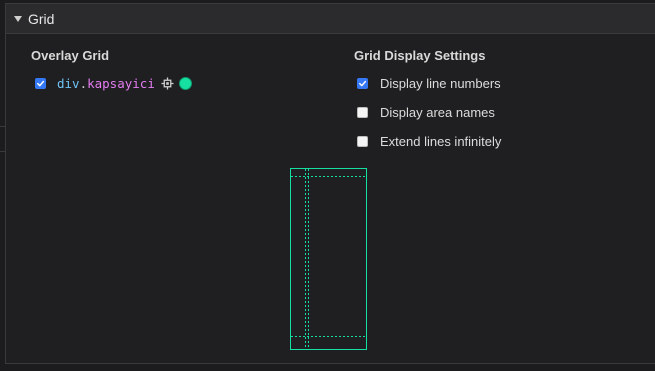  I want to click on overlay-grid-item: div.kapsayici, so click(113, 83).